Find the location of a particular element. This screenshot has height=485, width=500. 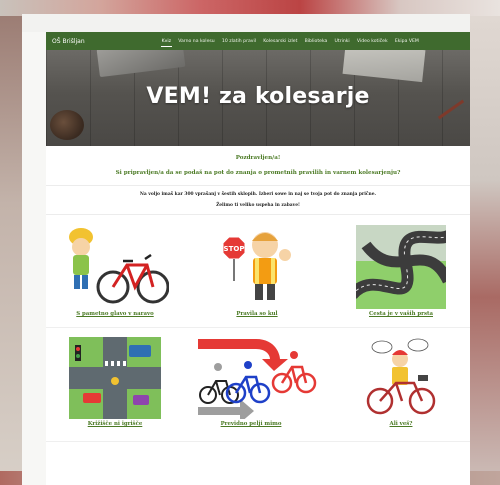

nav-item-kolesarski-izlet: Kolesarski izlet is located at coordinates (280, 41).